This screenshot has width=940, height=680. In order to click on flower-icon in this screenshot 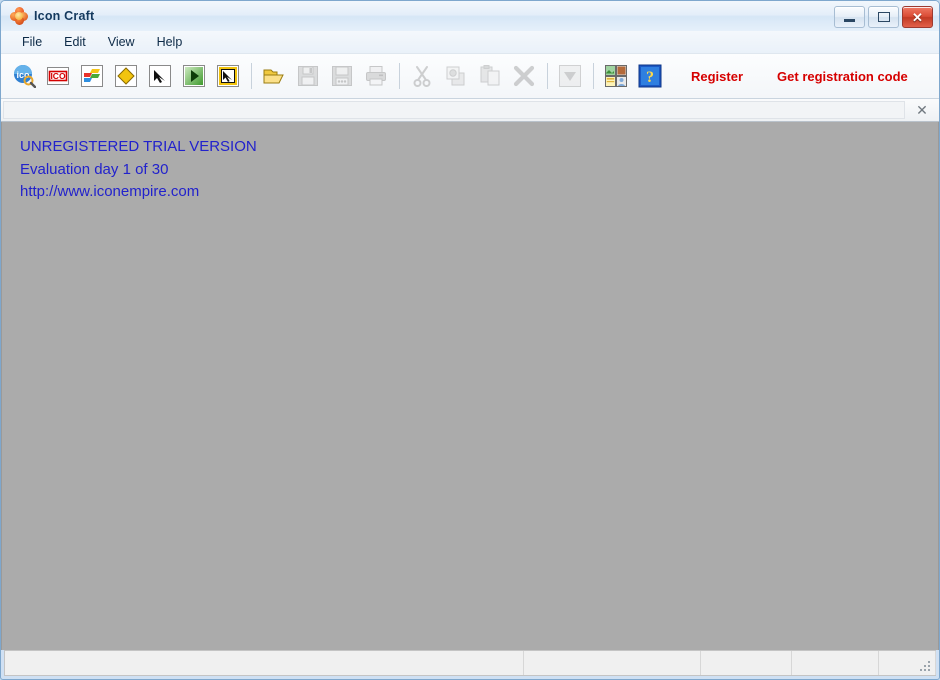, I will do `click(19, 16)`.